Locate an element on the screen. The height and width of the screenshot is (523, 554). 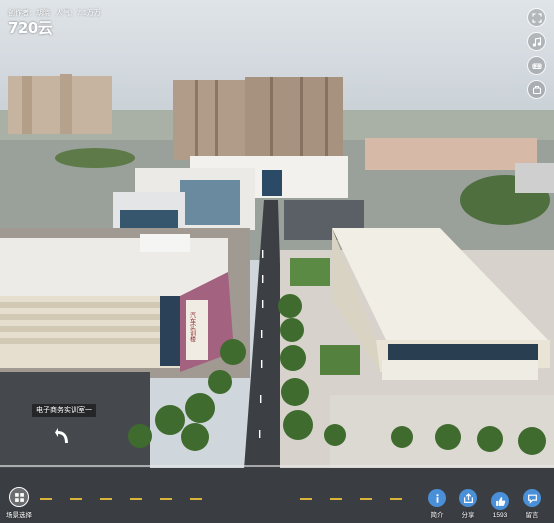
comment-label: 留言 is located at coordinates (532, 515).